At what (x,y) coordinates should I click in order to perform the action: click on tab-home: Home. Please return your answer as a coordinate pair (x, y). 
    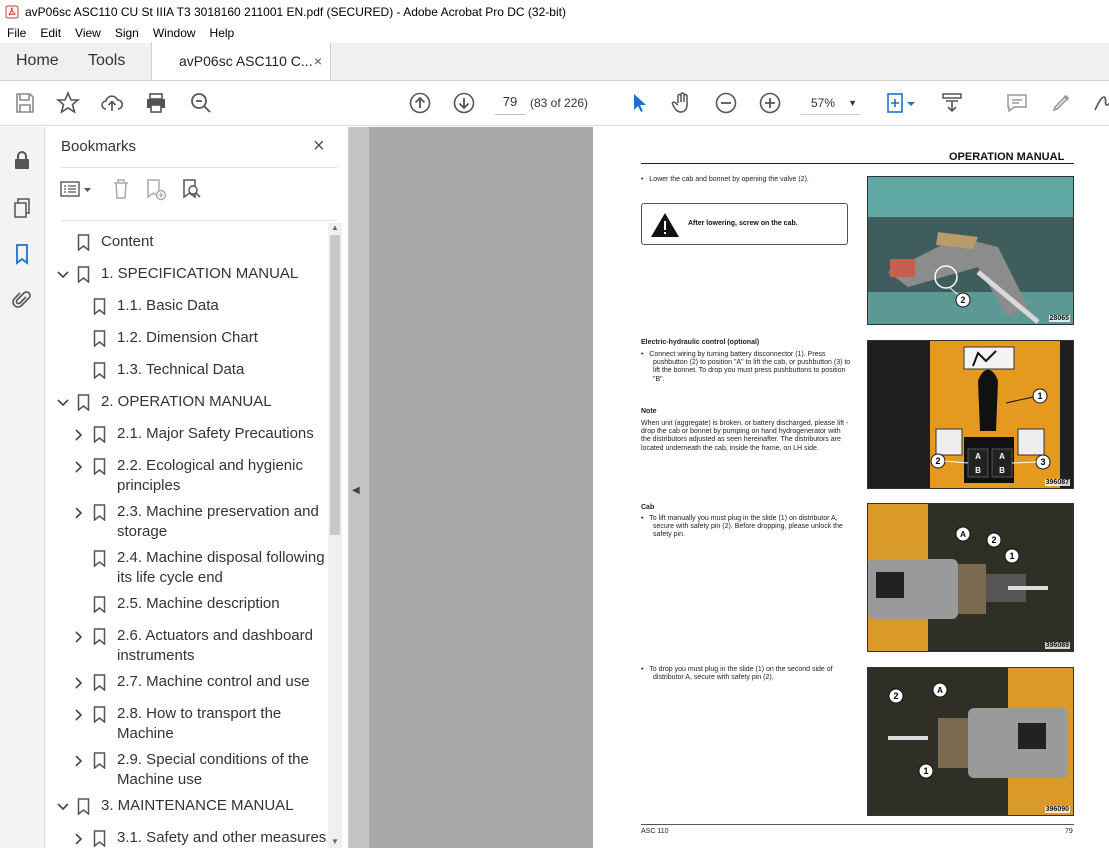
    Looking at the image, I should click on (36, 61).